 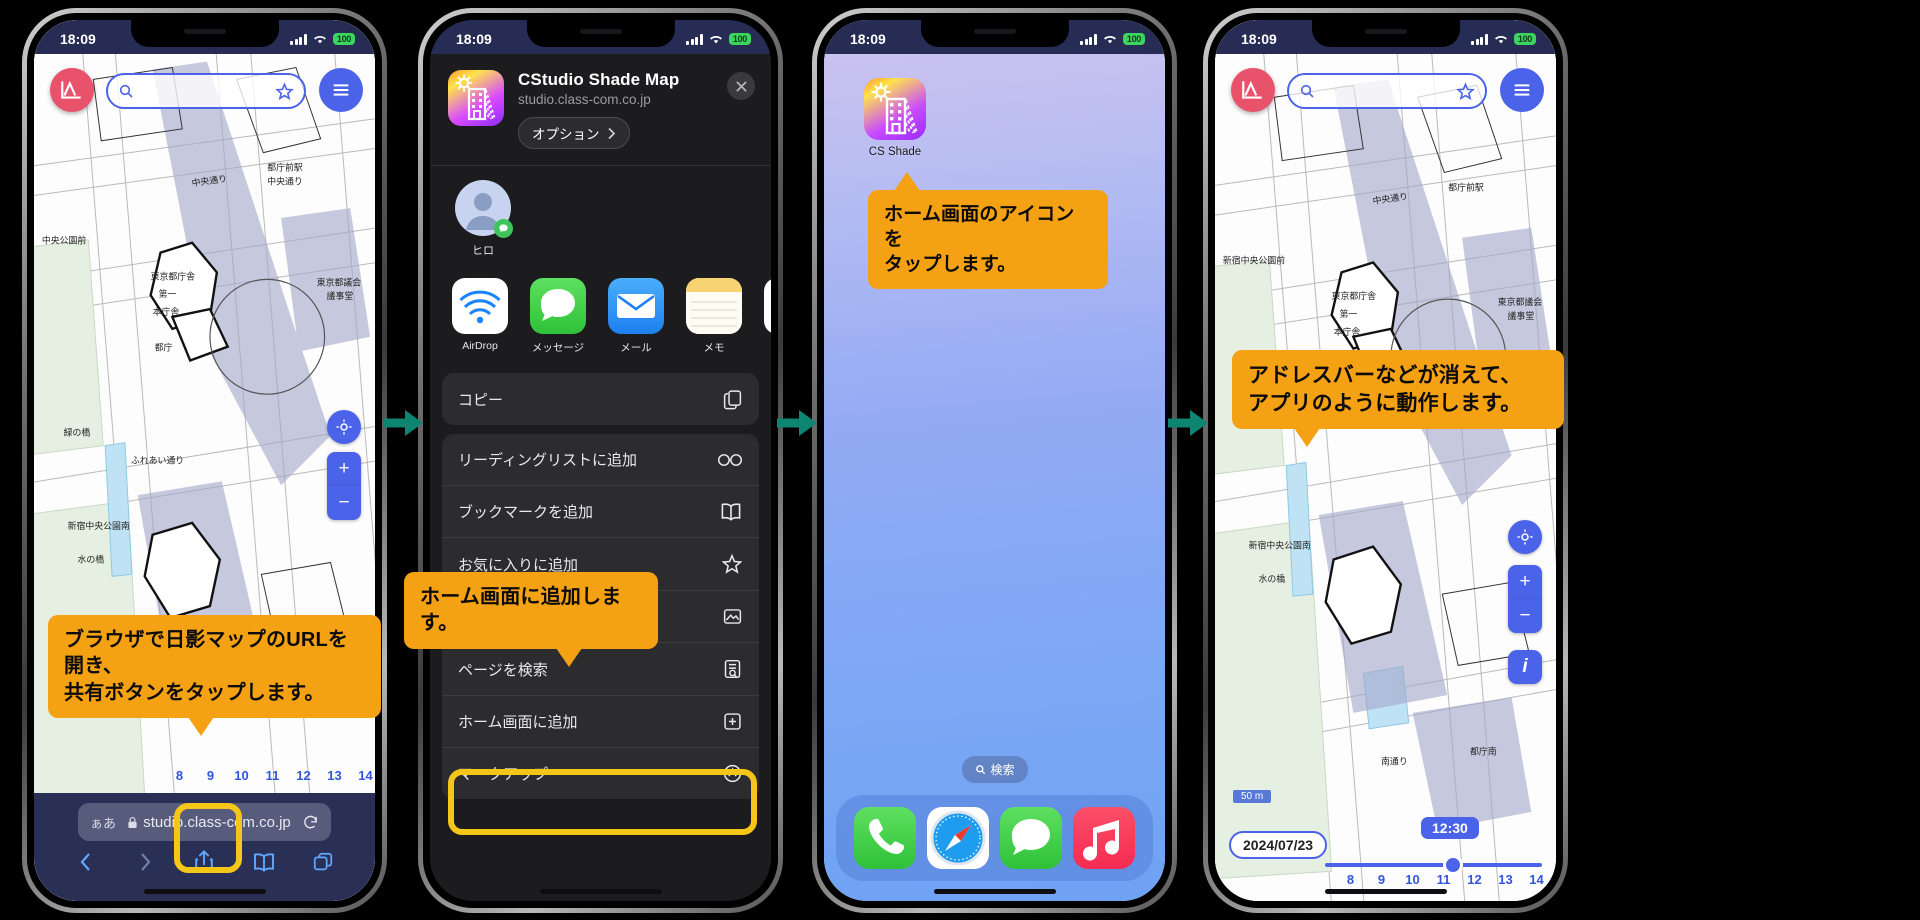 What do you see at coordinates (714, 316) in the screenshot?
I see `share-app-notes: メモ` at bounding box center [714, 316].